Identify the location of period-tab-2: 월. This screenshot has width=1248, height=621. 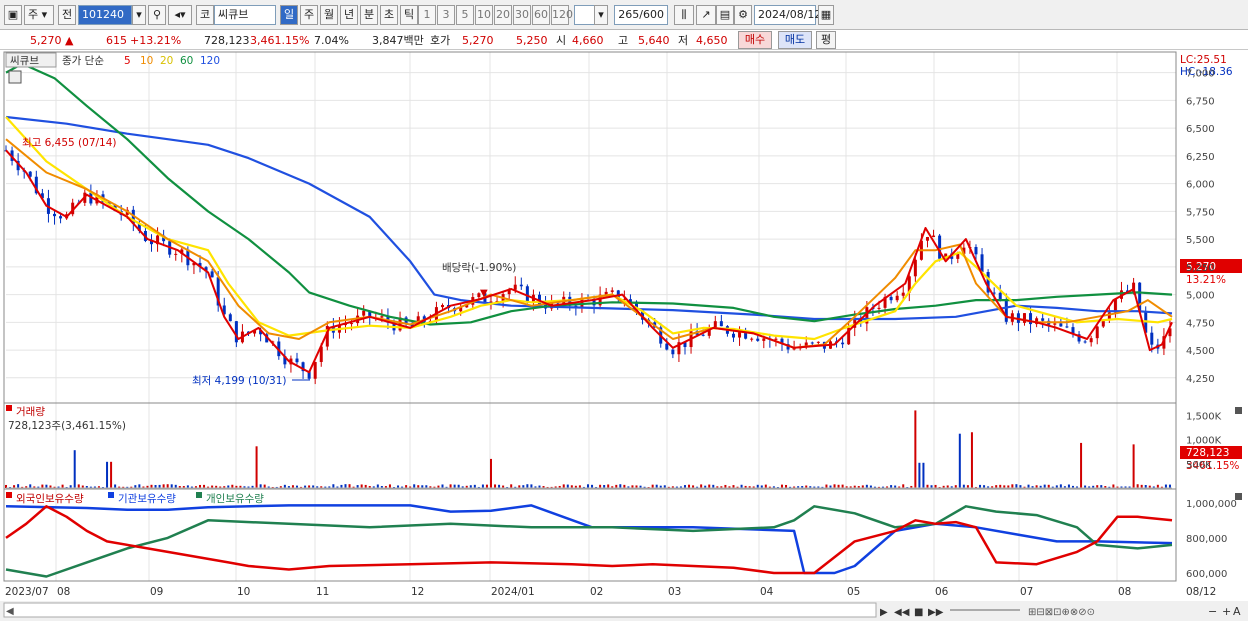
(329, 15).